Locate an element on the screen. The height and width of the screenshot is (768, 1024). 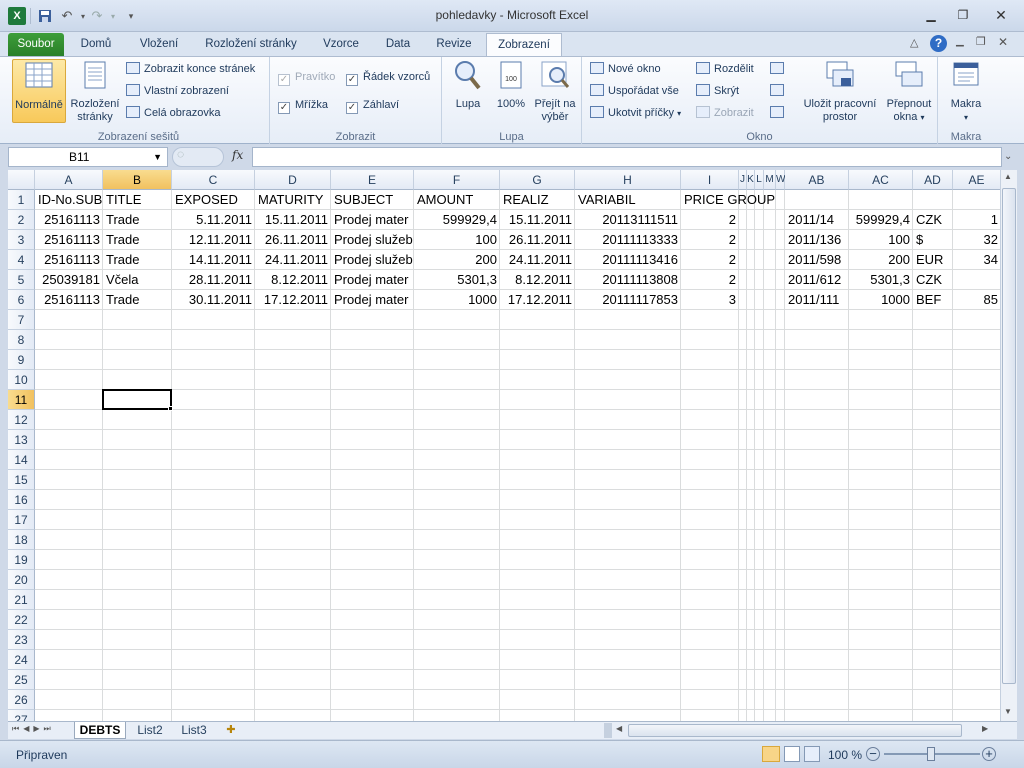
column-header: AD is located at coordinates (933, 180).